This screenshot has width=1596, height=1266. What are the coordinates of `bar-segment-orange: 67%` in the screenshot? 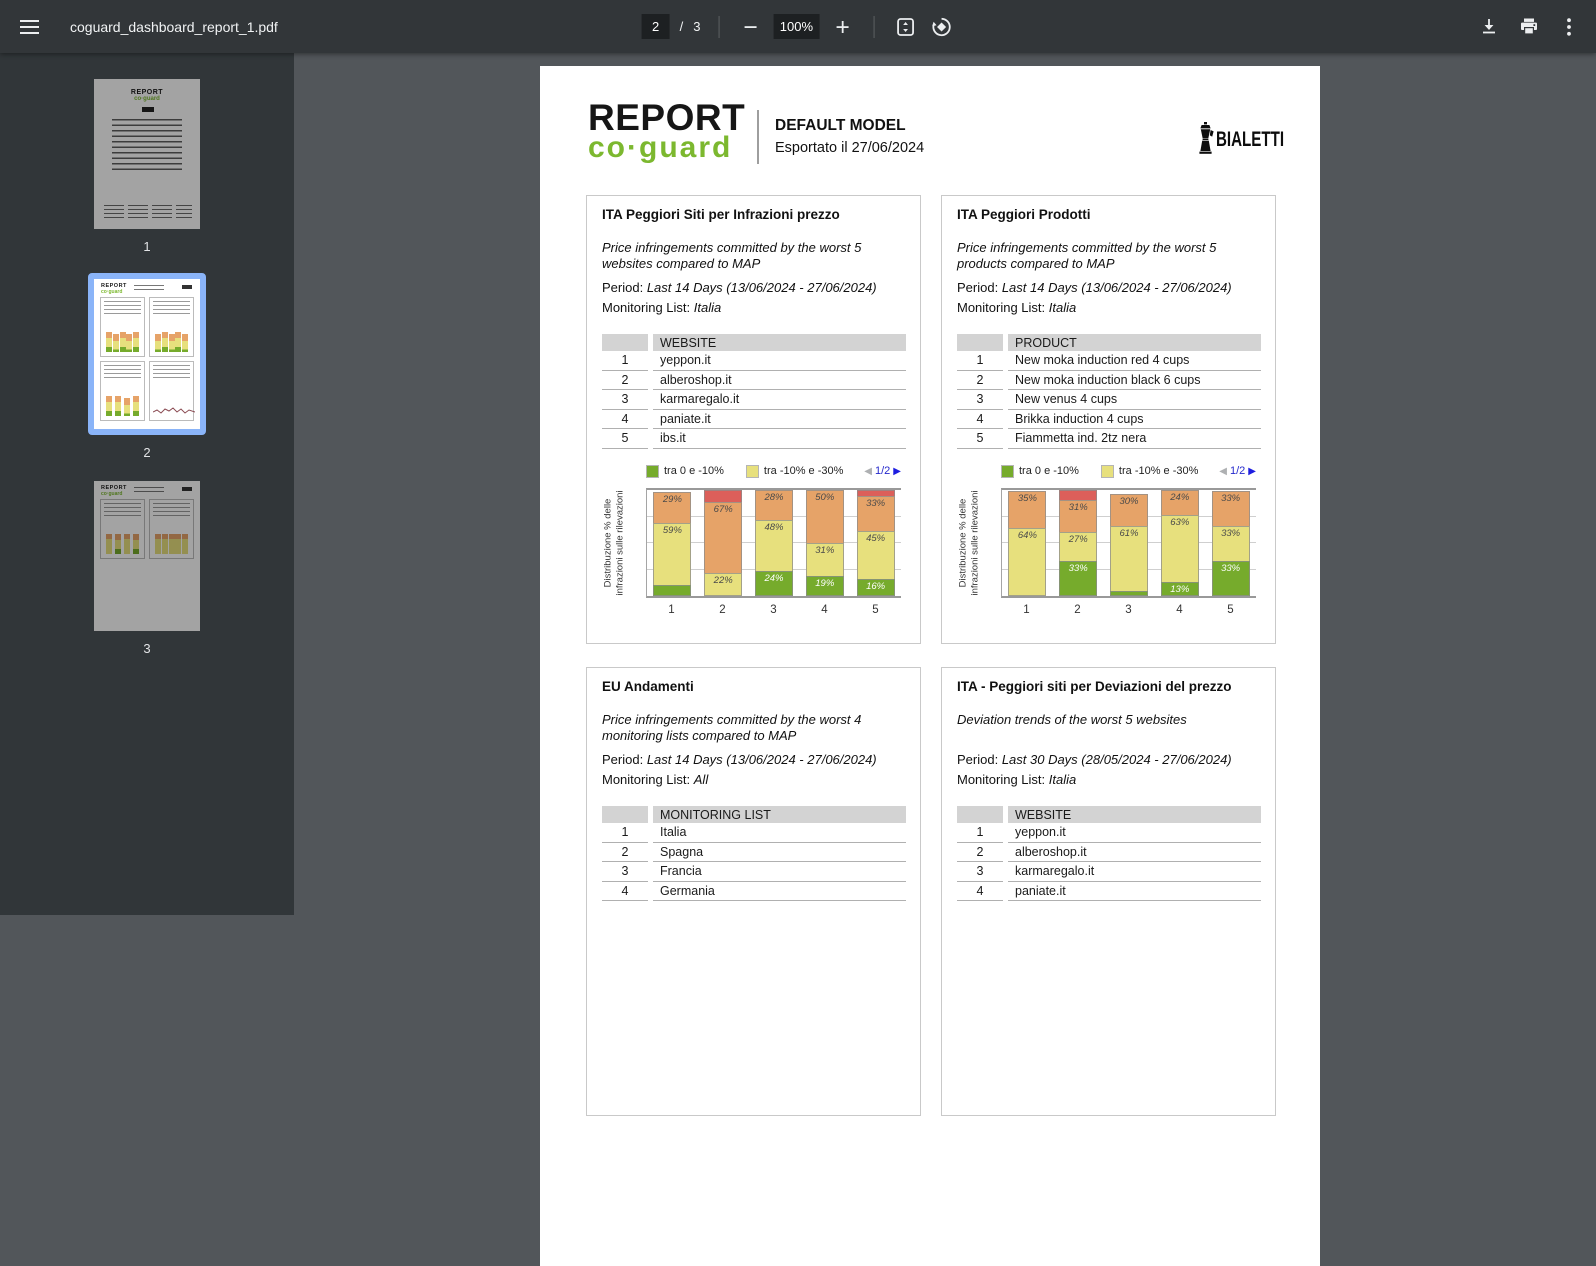 It's located at (723, 537).